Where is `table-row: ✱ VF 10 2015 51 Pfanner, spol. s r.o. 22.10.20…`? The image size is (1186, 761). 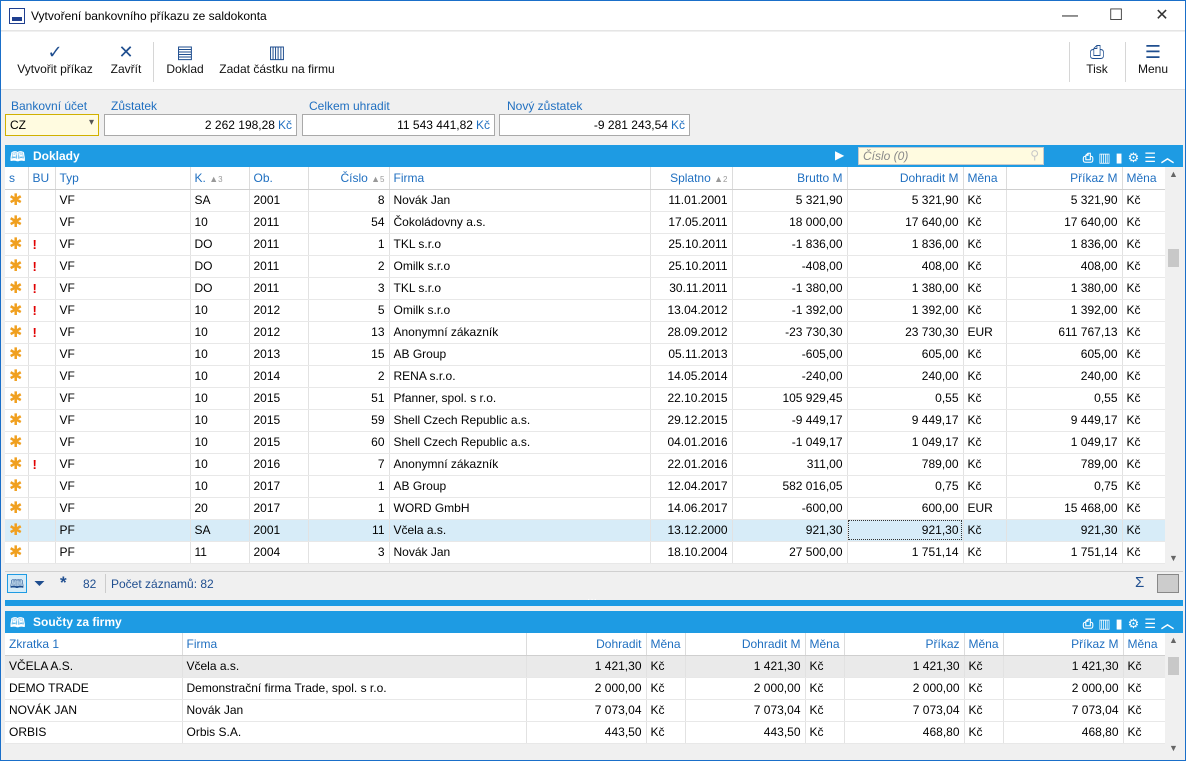
table-row: ✱ VF 10 2015 51 Pfanner, spol. s r.o. 22.10.20… is located at coordinates (585, 398).